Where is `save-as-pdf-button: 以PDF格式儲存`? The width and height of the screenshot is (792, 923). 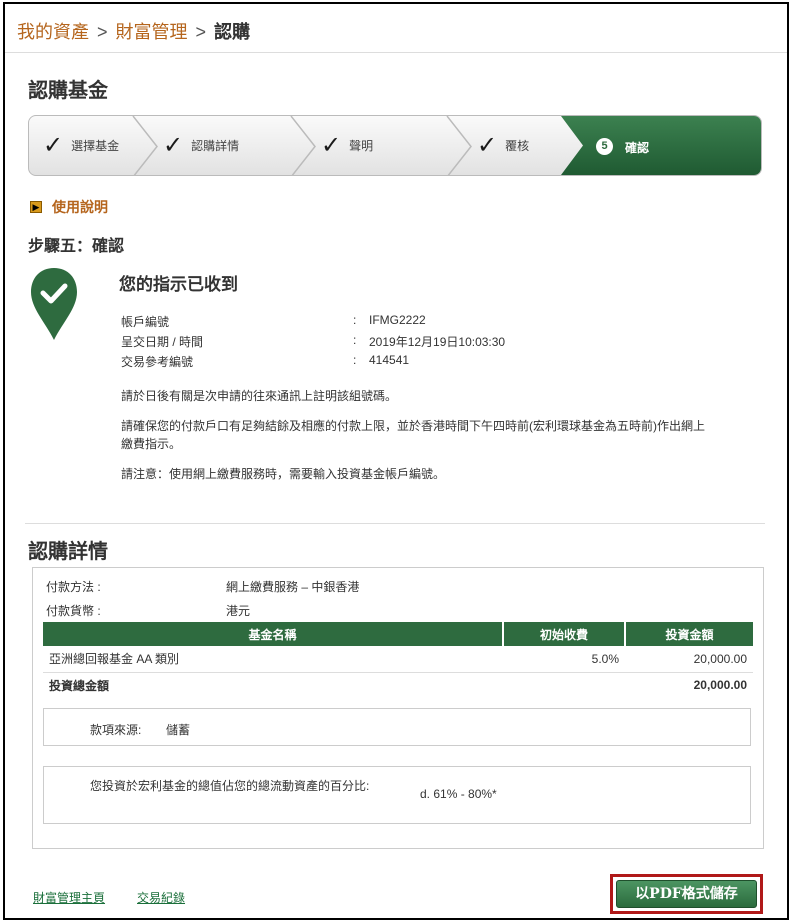 save-as-pdf-button: 以PDF格式儲存 is located at coordinates (686, 894).